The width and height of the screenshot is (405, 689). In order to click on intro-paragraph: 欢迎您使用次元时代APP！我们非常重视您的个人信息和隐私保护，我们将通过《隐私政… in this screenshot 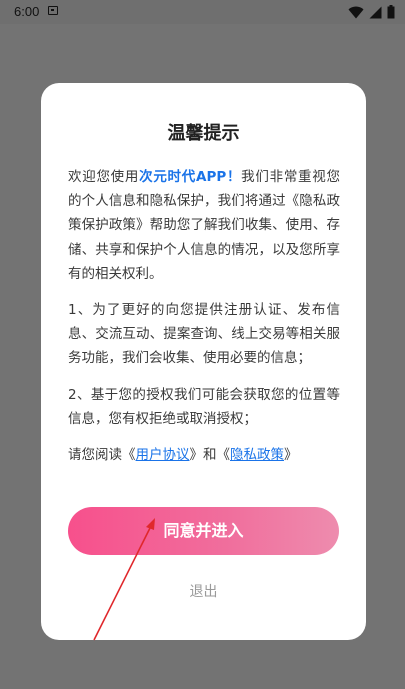, I will do `click(204, 225)`.